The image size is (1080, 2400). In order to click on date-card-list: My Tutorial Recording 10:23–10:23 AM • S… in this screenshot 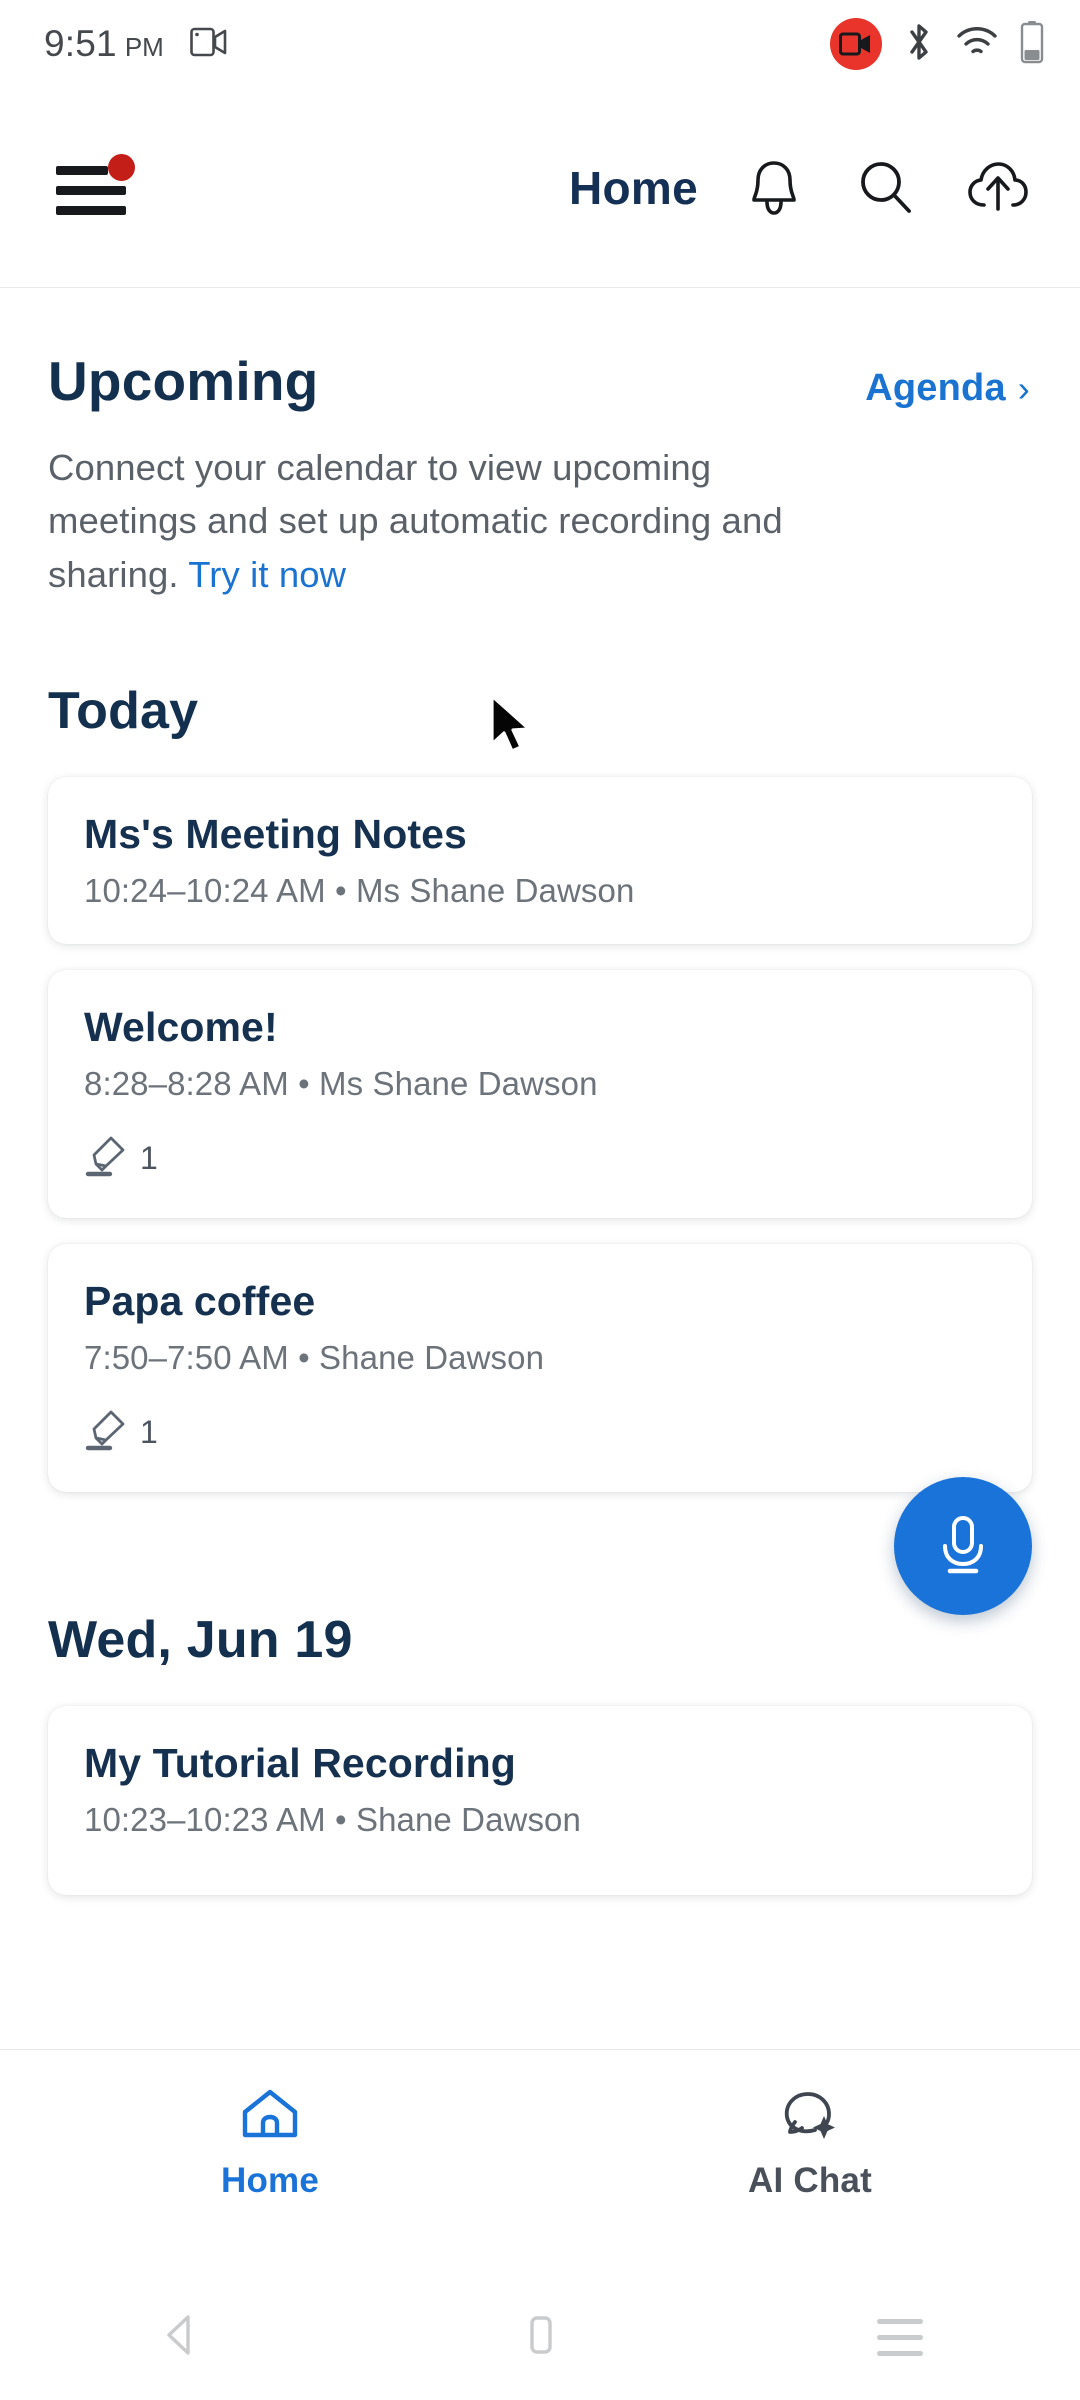, I will do `click(540, 1800)`.